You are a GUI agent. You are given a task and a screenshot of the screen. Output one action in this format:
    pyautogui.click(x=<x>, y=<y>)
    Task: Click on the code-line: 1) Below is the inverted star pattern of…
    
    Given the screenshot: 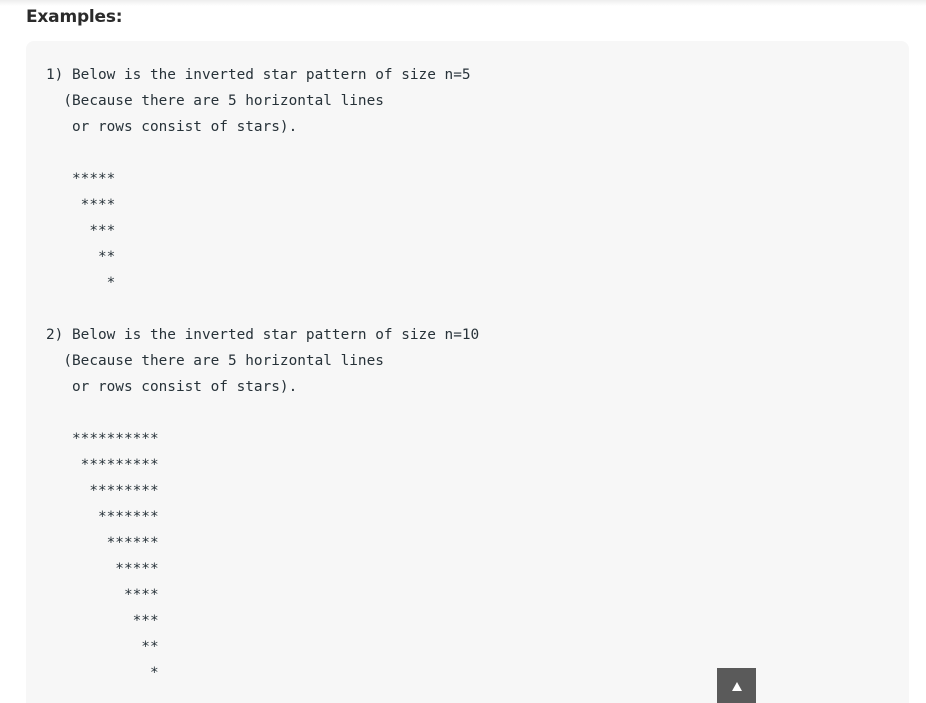 What is the action you would take?
    pyautogui.click(x=258, y=75)
    